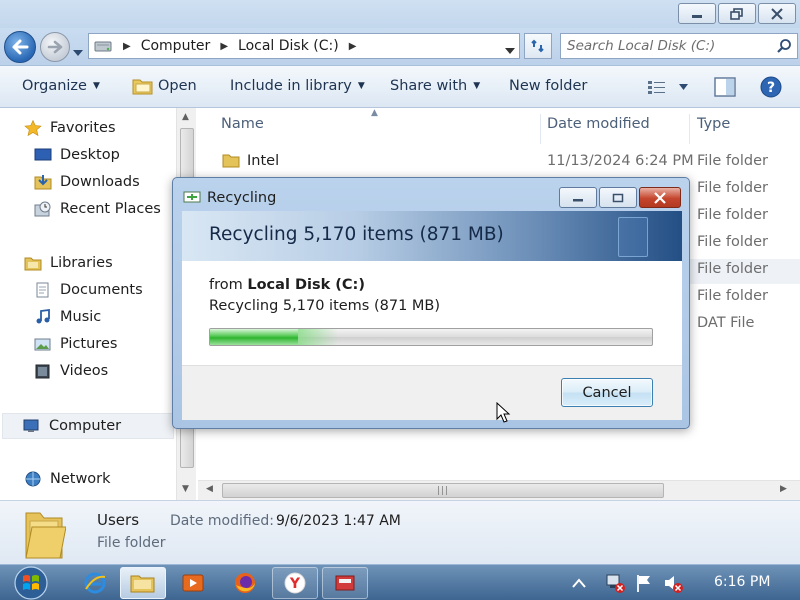  I want to click on taskbar-media-player, so click(193, 583).